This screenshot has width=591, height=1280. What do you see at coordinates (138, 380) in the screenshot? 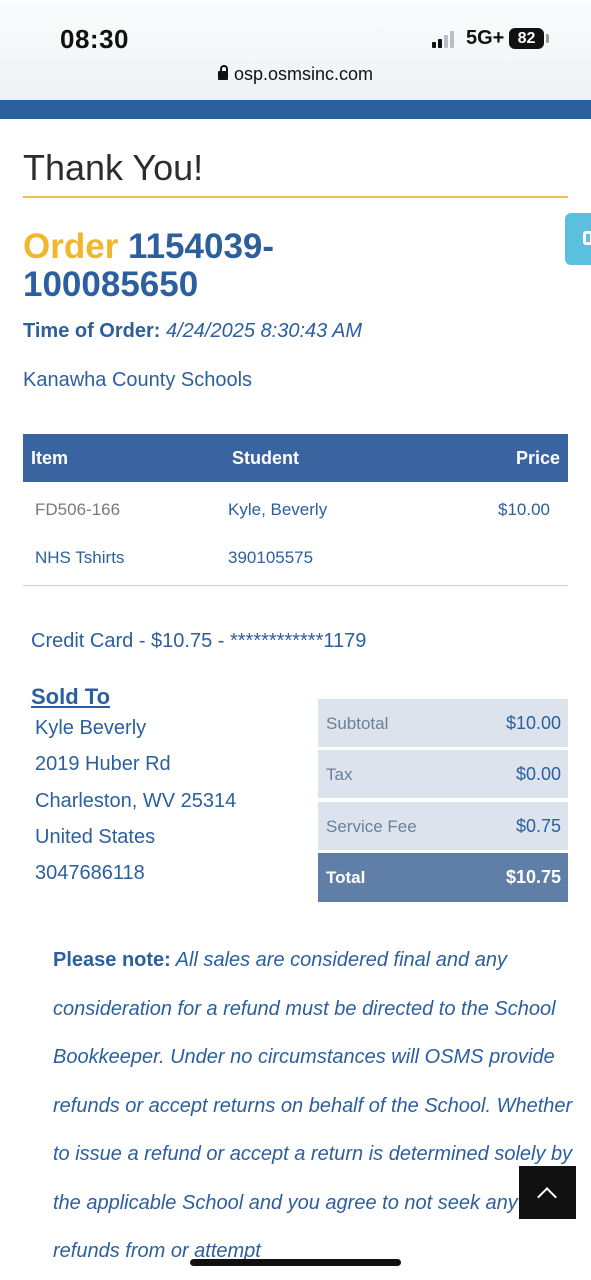
I see `school-name: Kanawha County Schools` at bounding box center [138, 380].